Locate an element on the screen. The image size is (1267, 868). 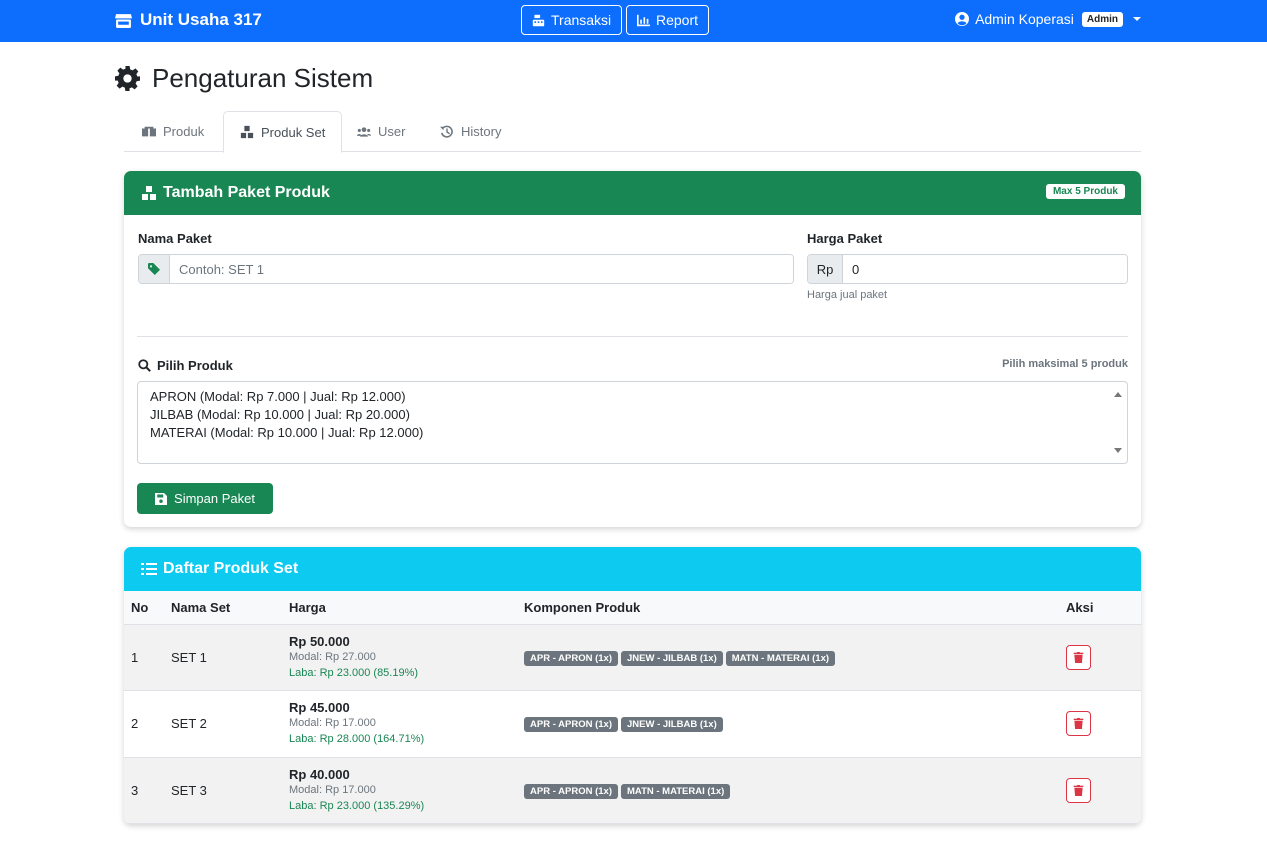
harga-help-text: Harga jual paket is located at coordinates (847, 295).